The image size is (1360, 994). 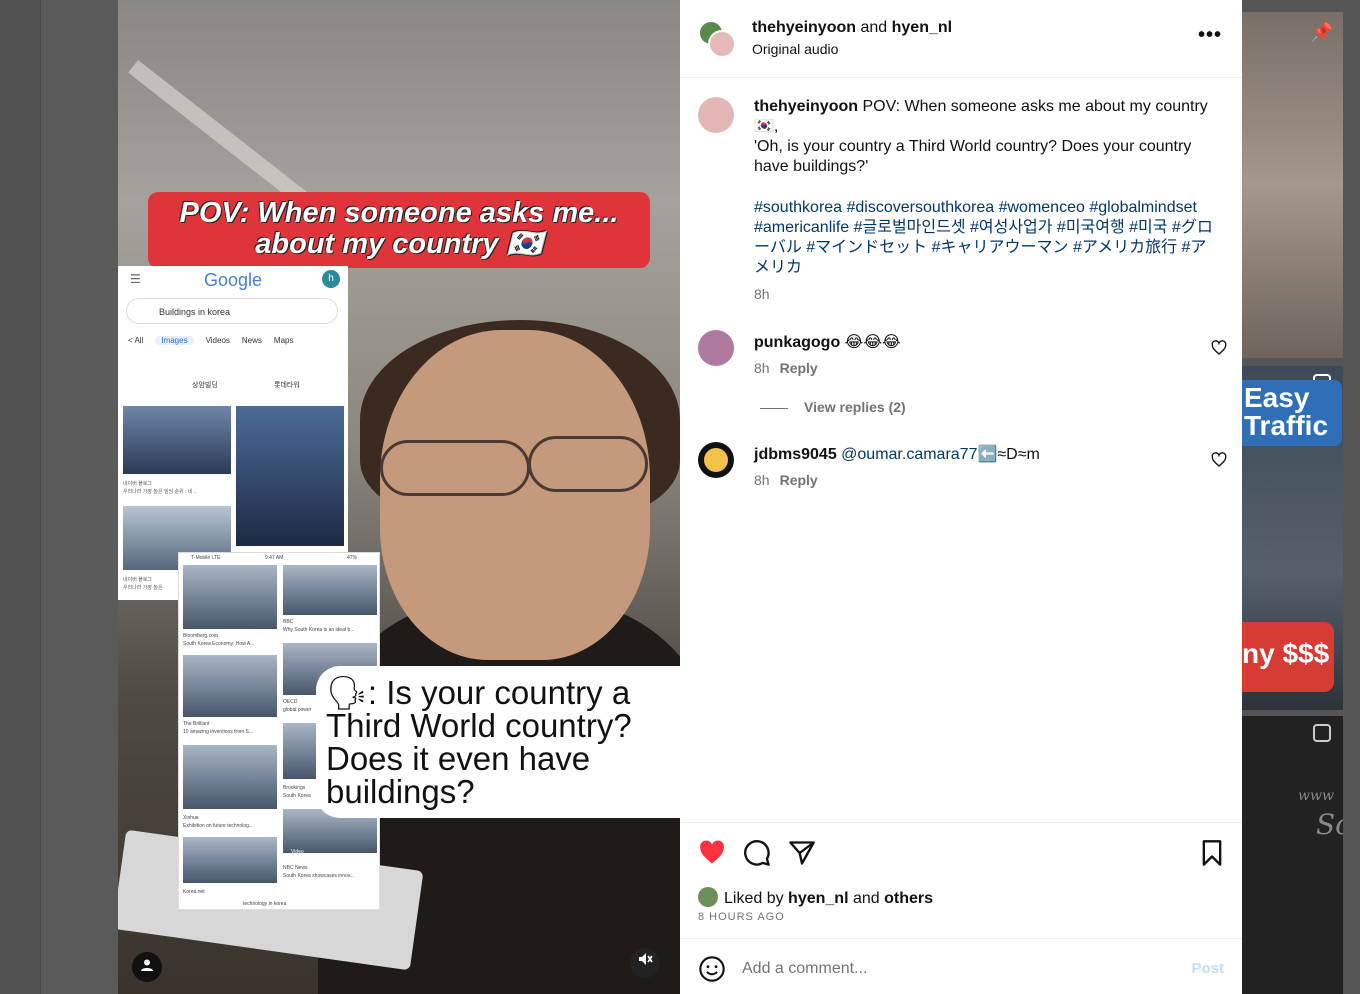 What do you see at coordinates (757, 853) in the screenshot?
I see `comment-icon` at bounding box center [757, 853].